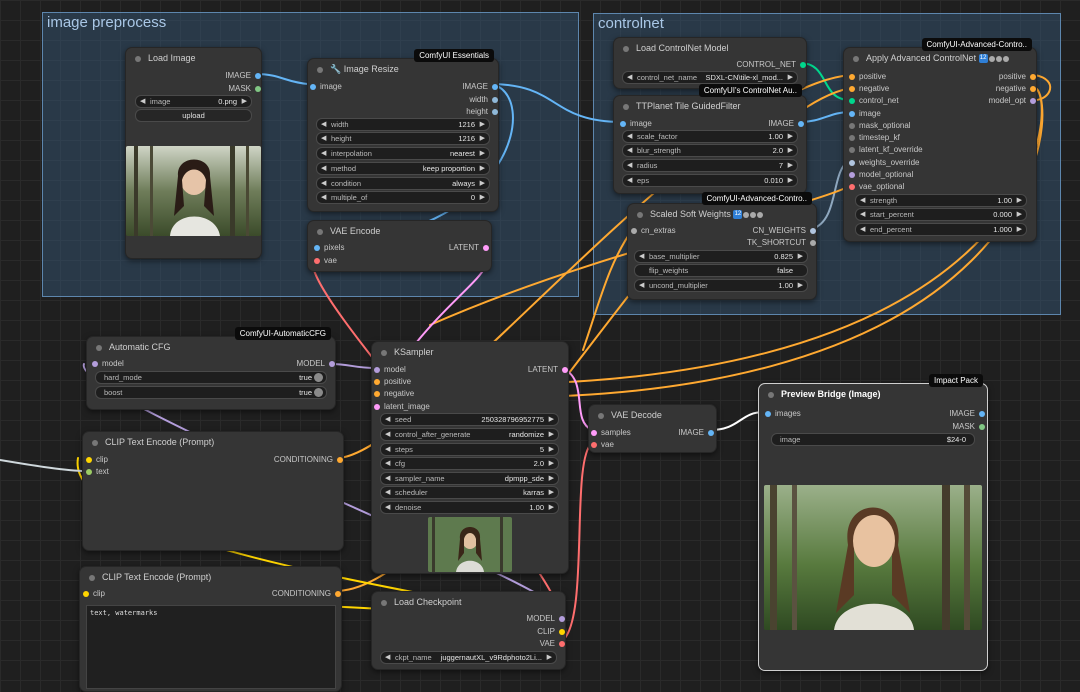 The image size is (1080, 692). I want to click on input-samples: samples, so click(611, 432).